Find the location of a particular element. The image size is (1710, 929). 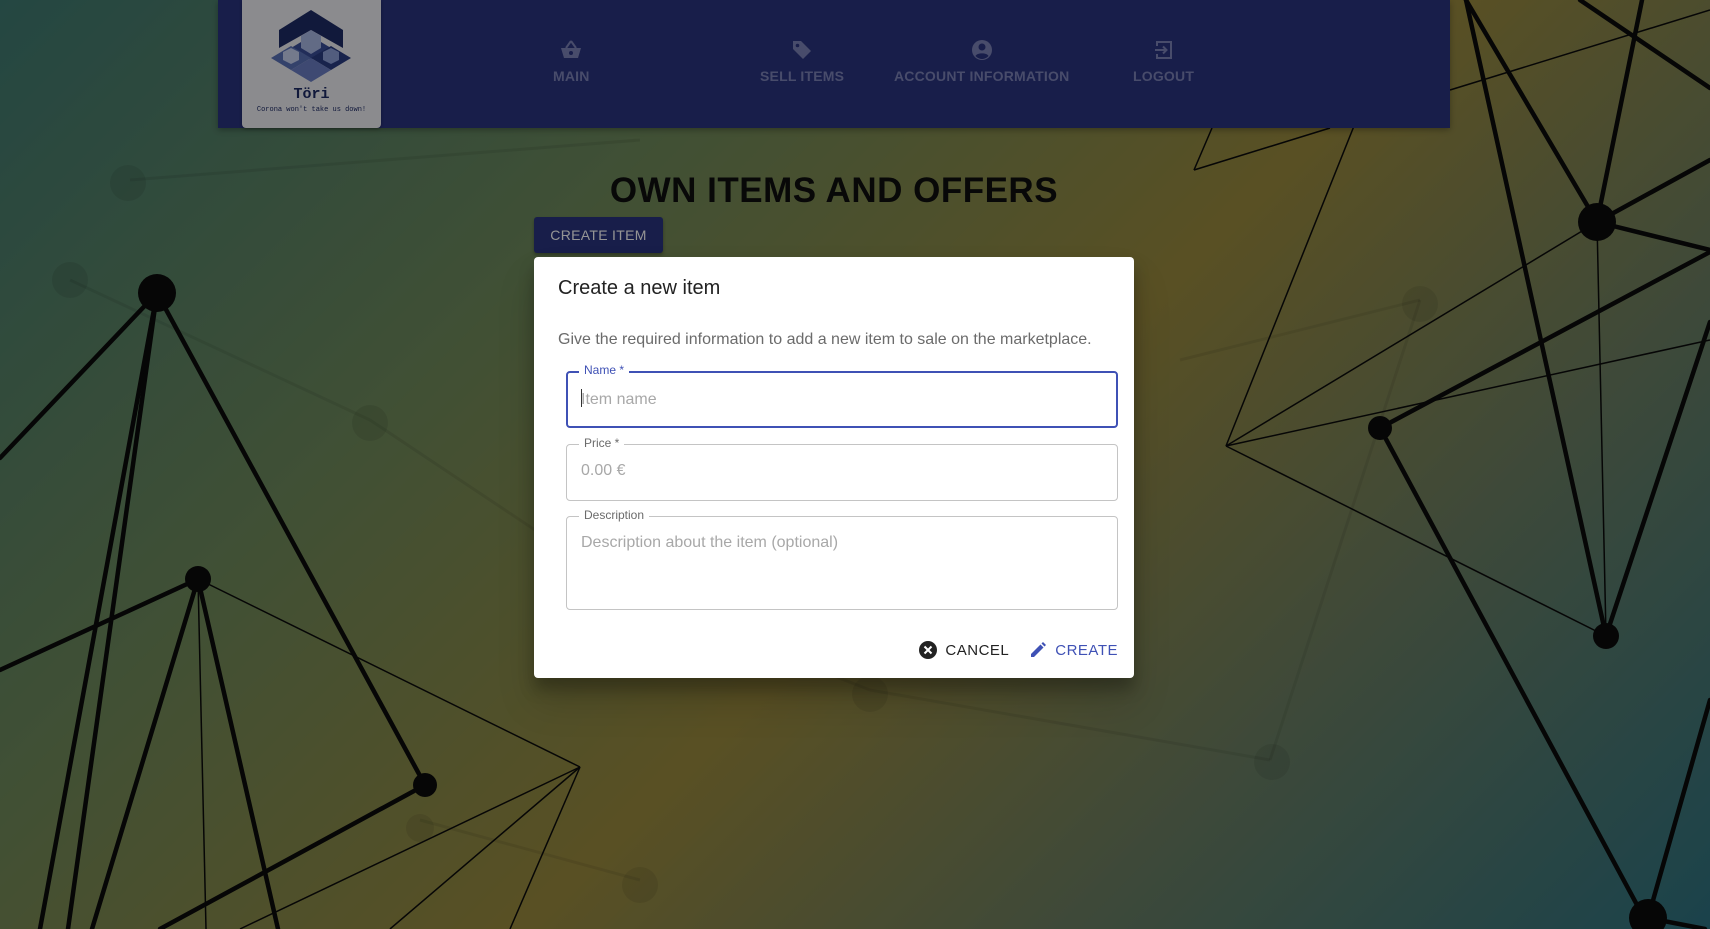

create-button: CREATE is located at coordinates (1073, 650).